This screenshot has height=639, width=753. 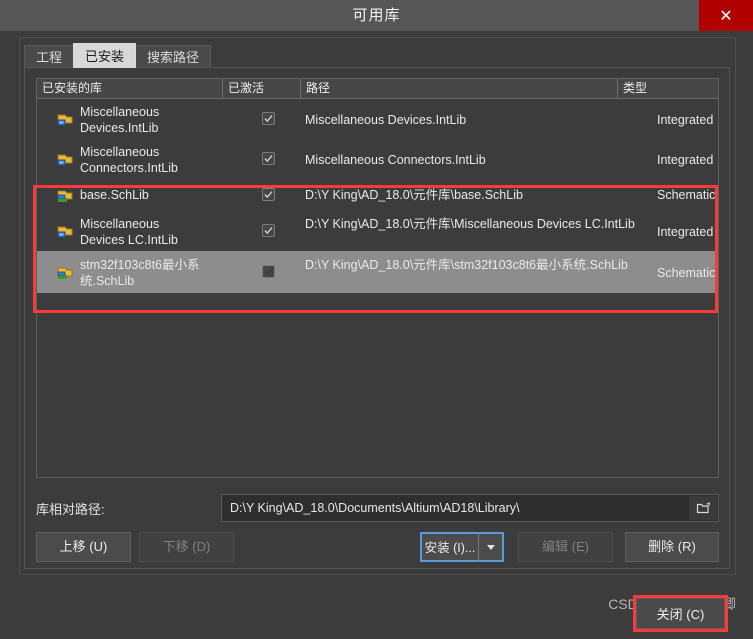 I want to click on cell-library-name: Miscellaneous Connectors.IntLib, so click(x=129, y=160).